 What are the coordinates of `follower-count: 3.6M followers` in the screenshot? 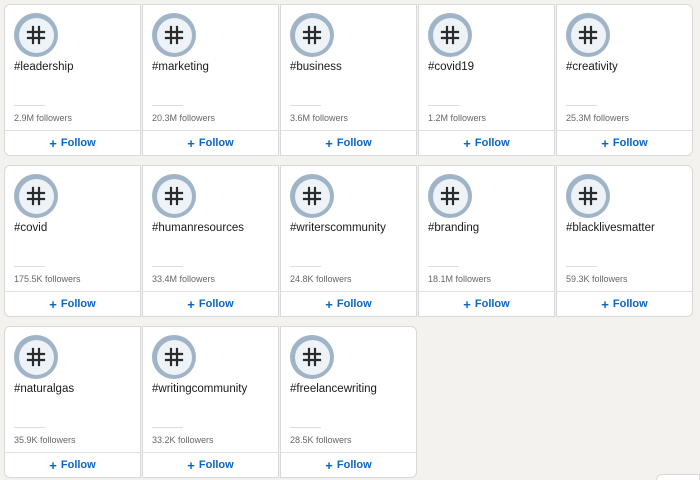 It's located at (319, 118).